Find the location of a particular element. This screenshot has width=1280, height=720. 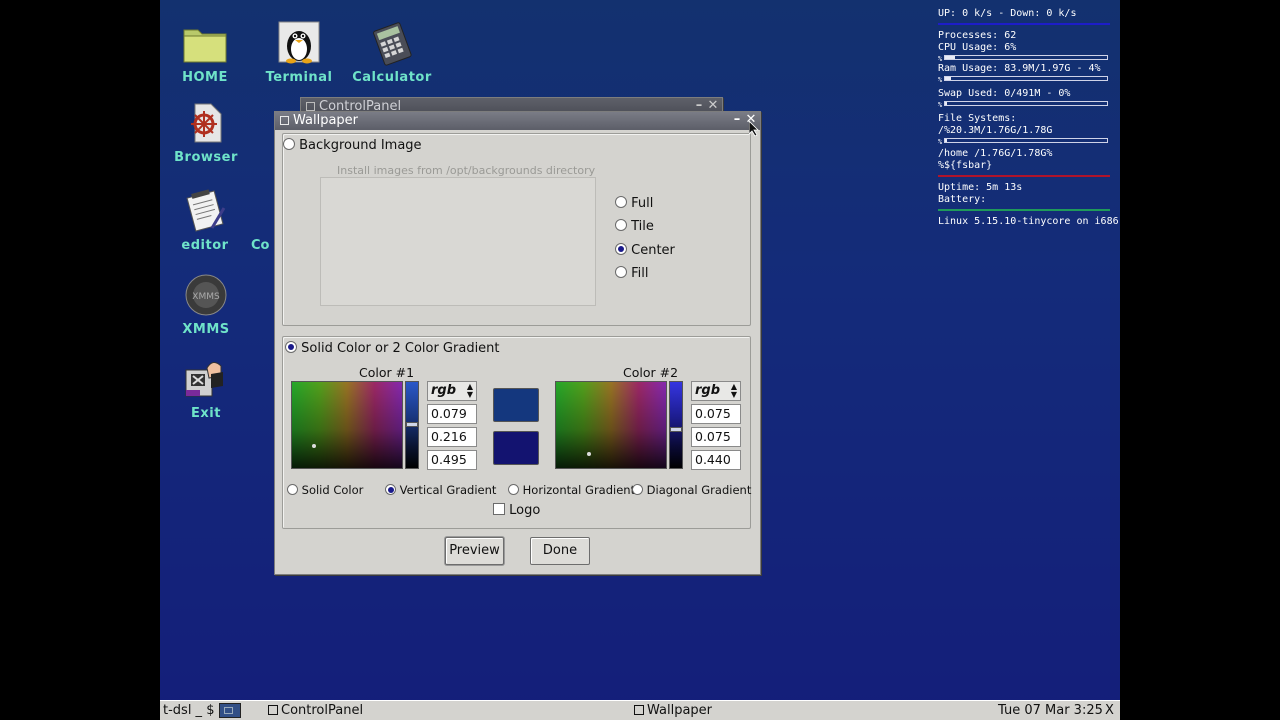

mode-tile-radio is located at coordinates (621, 225).